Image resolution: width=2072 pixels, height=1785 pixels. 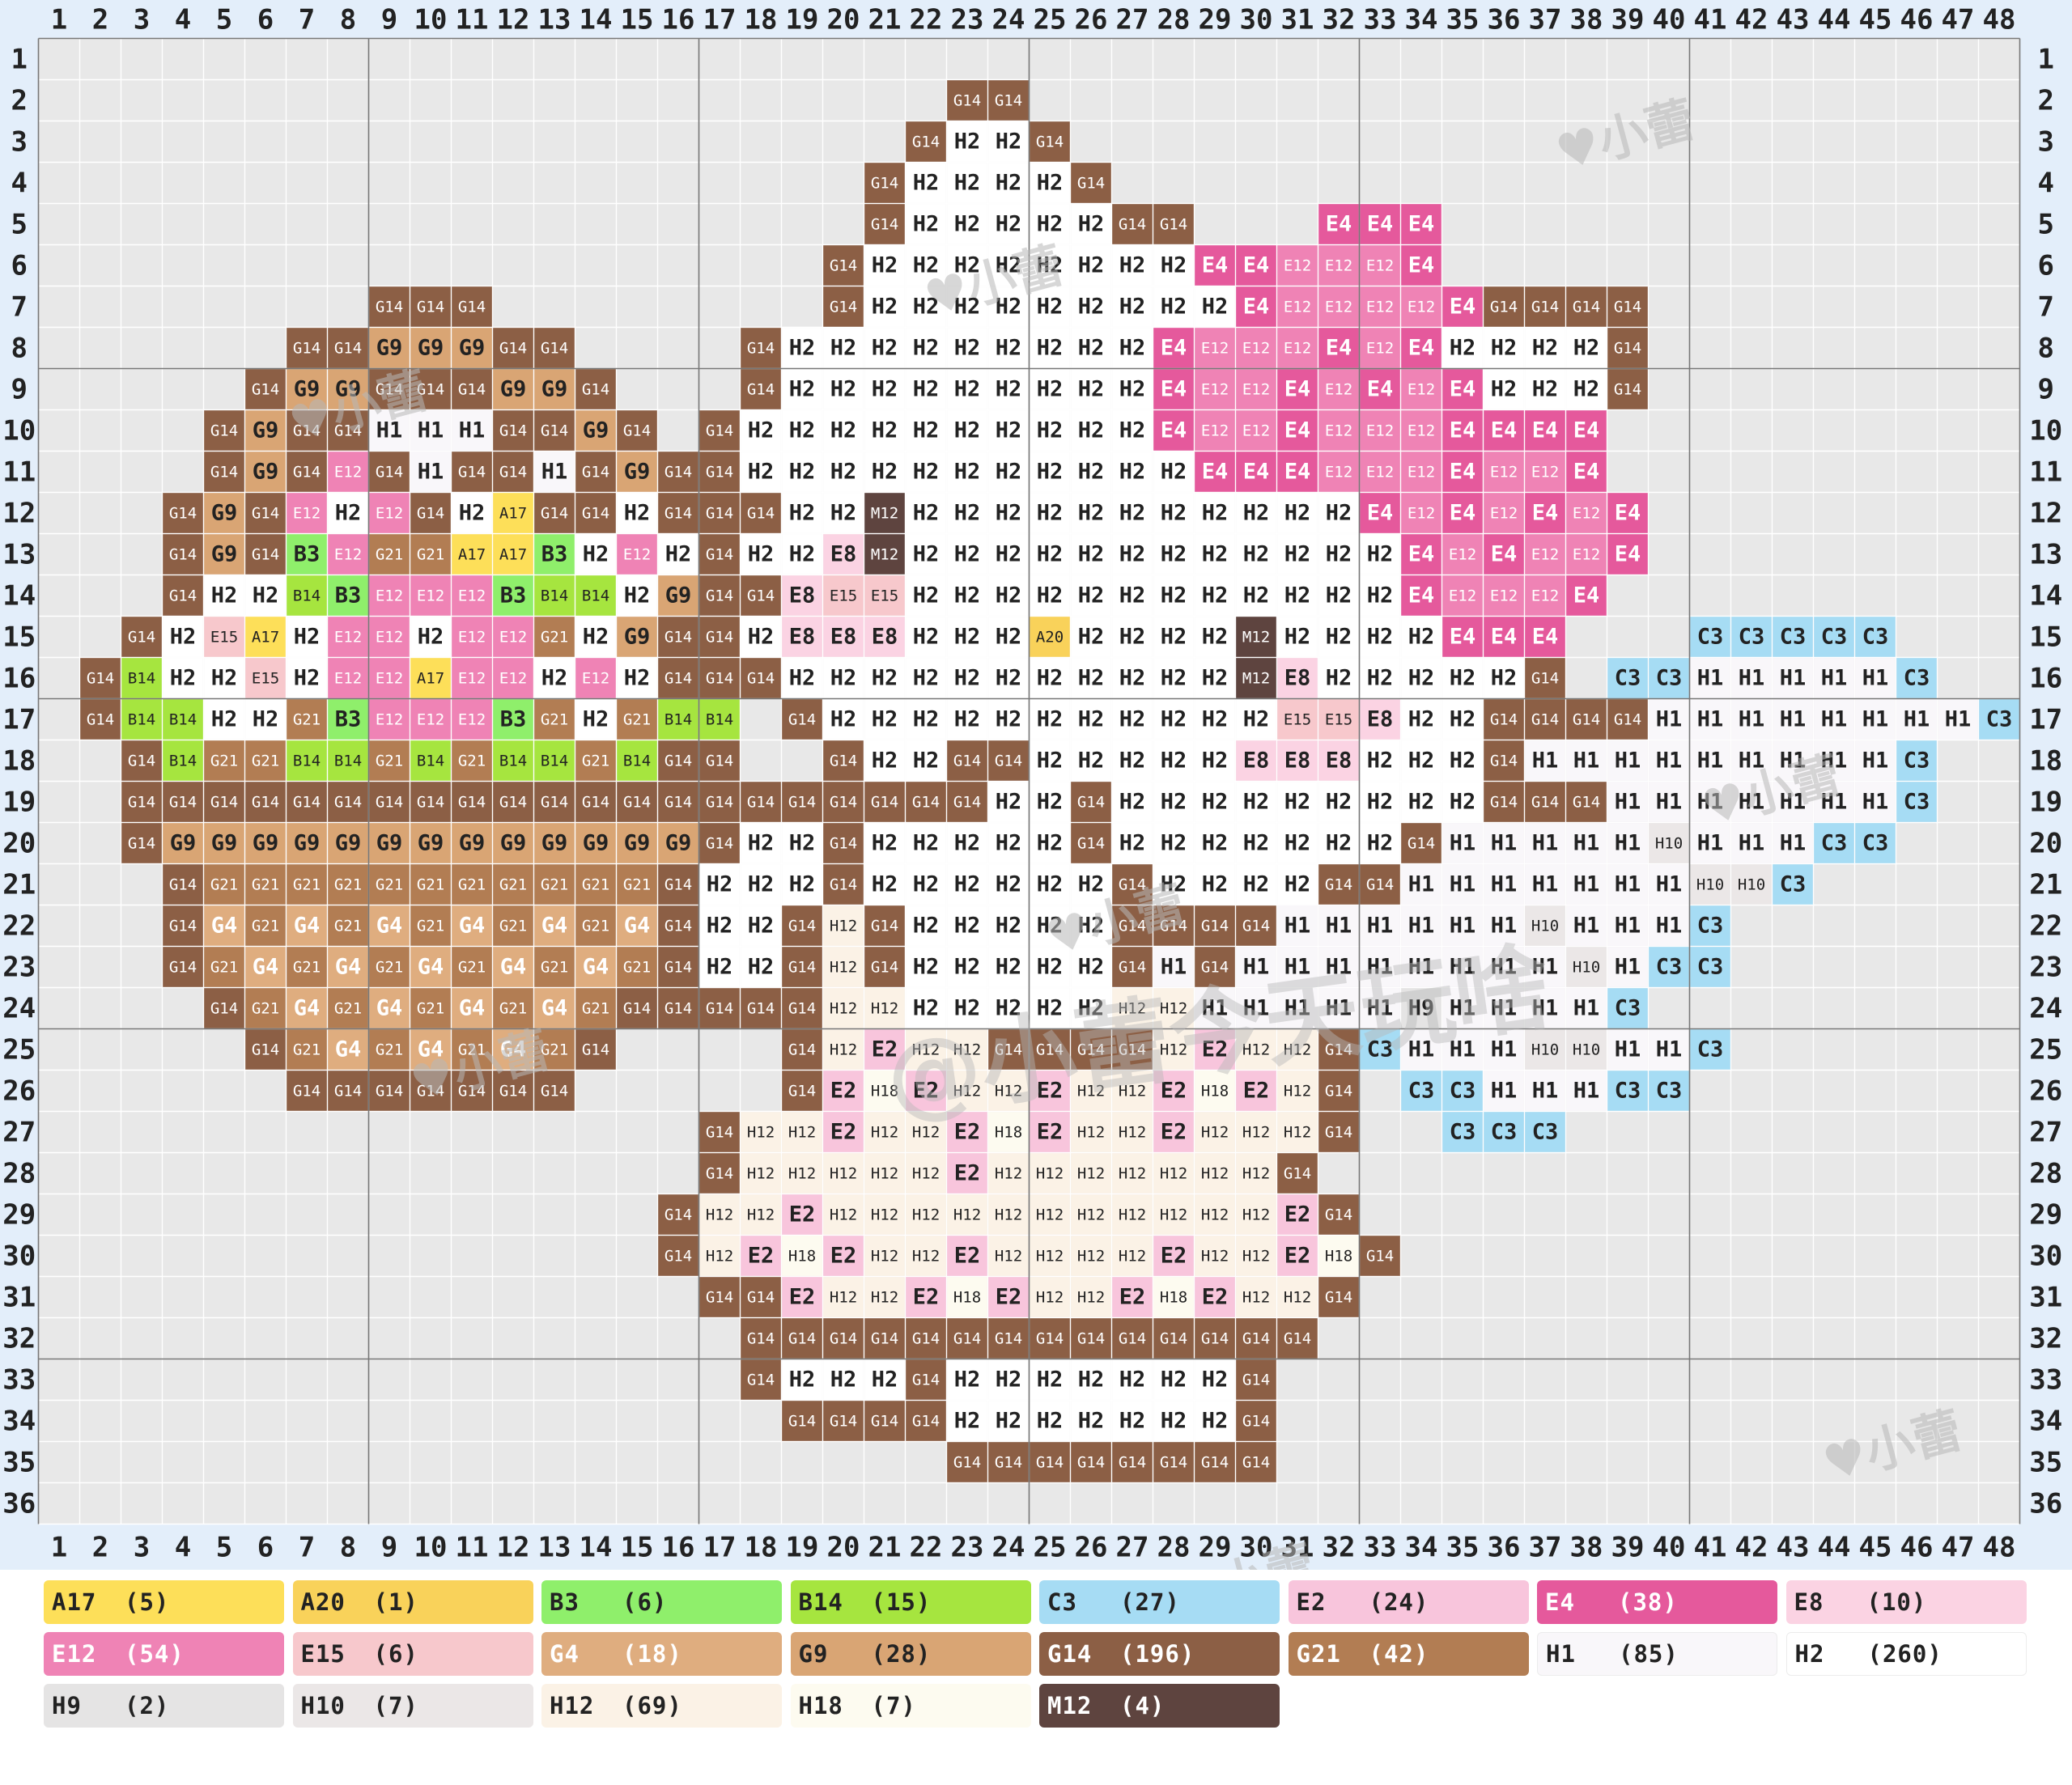 What do you see at coordinates (19, 101) in the screenshot?
I see `row-number-left: 2` at bounding box center [19, 101].